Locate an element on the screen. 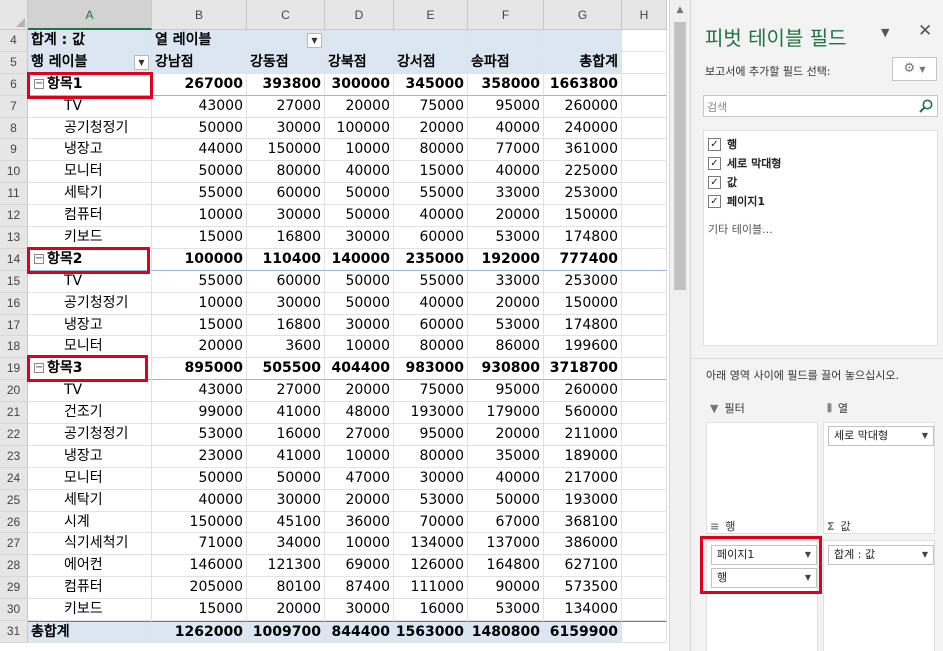 Image resolution: width=943 pixels, height=651 pixels. row-number: 22 is located at coordinates (14, 435).